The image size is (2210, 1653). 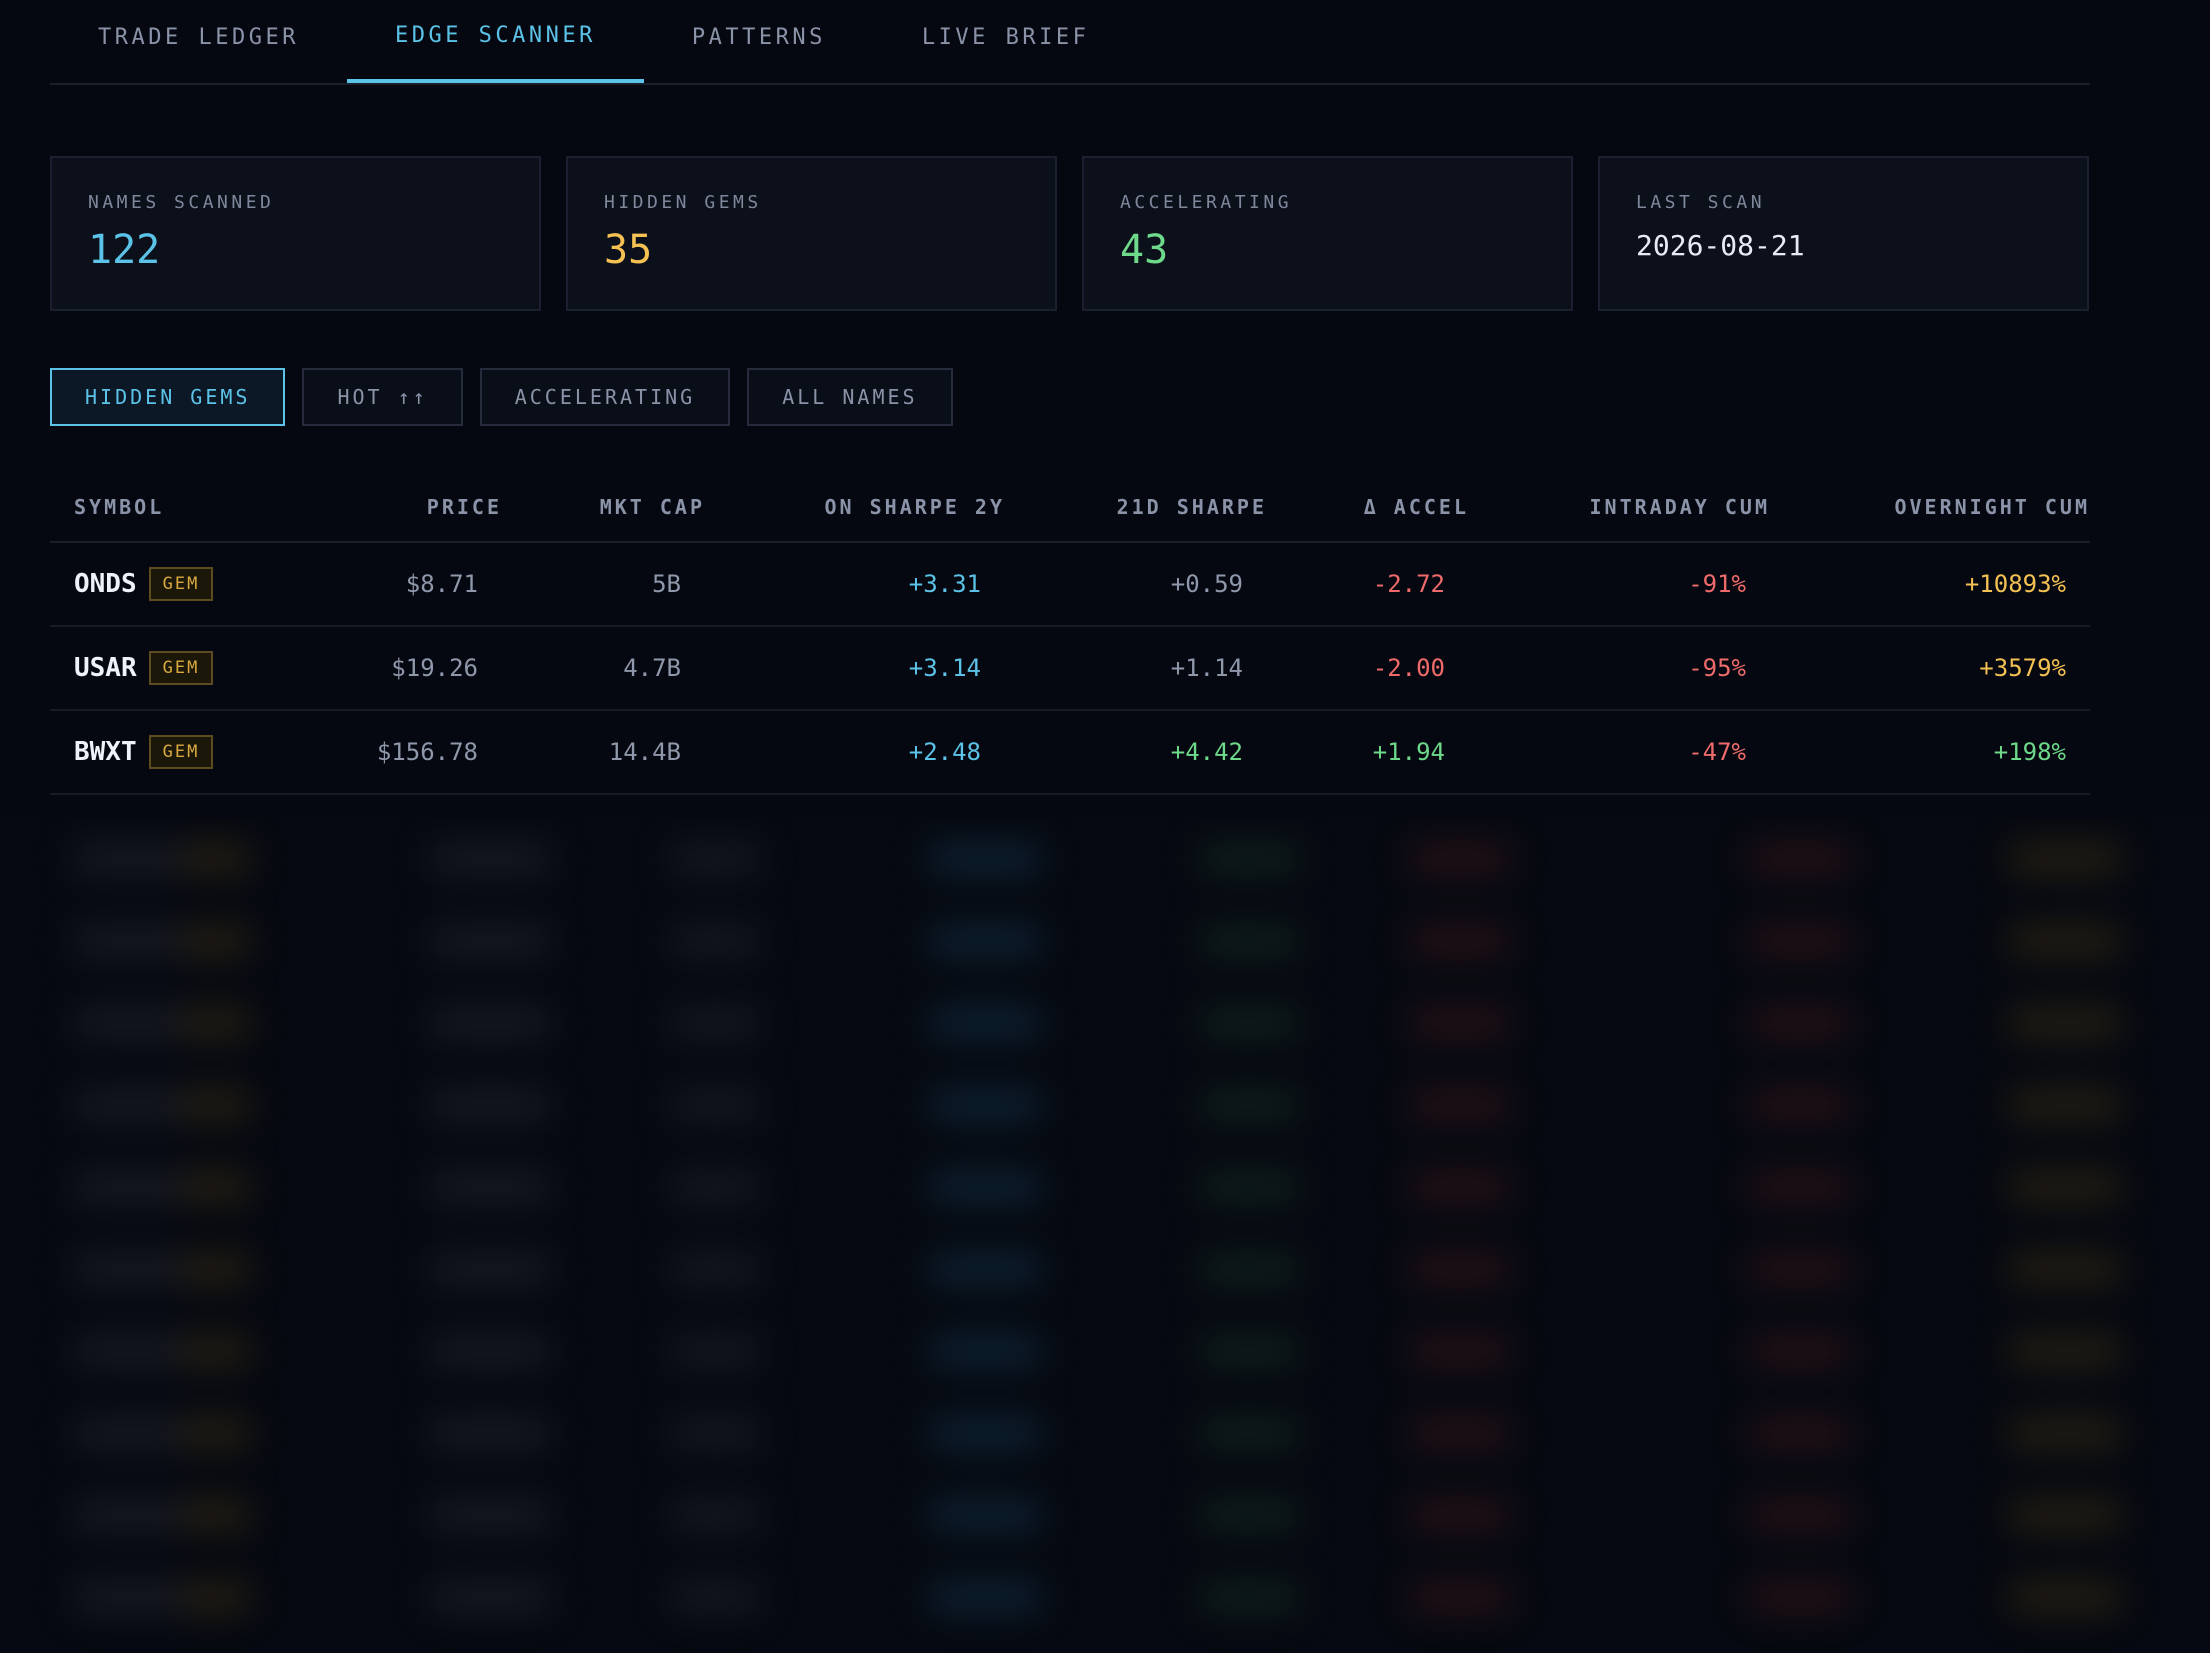 I want to click on column-header-symbol: SYMBOL, so click(x=187, y=507).